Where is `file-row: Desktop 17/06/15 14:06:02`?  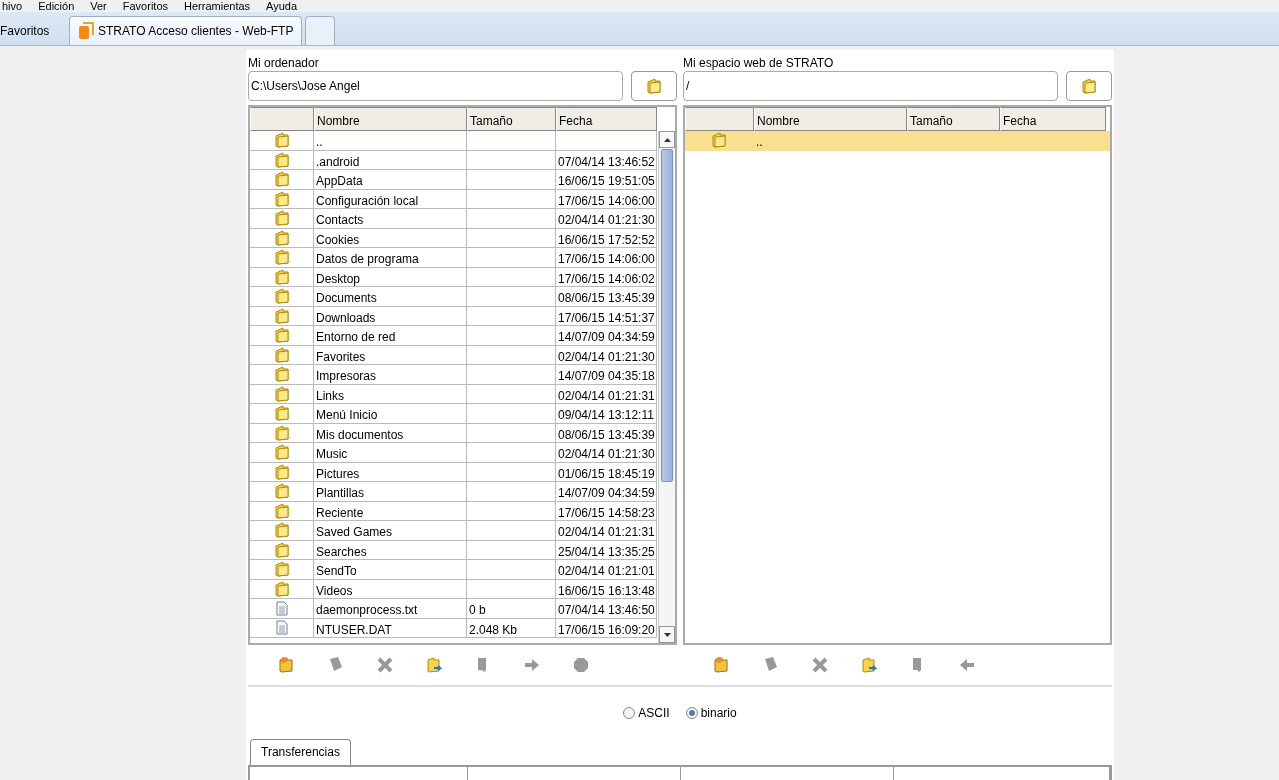 file-row: Desktop 17/06/15 14:06:02 is located at coordinates (454, 277).